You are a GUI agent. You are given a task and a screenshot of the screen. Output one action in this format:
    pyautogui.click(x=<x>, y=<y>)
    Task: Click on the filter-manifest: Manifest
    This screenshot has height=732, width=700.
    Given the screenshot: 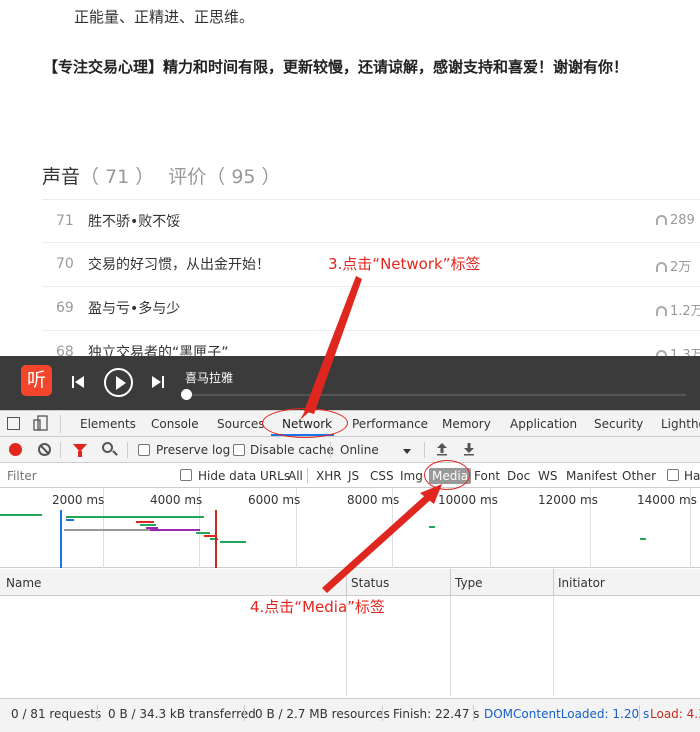 What is the action you would take?
    pyautogui.click(x=591, y=476)
    